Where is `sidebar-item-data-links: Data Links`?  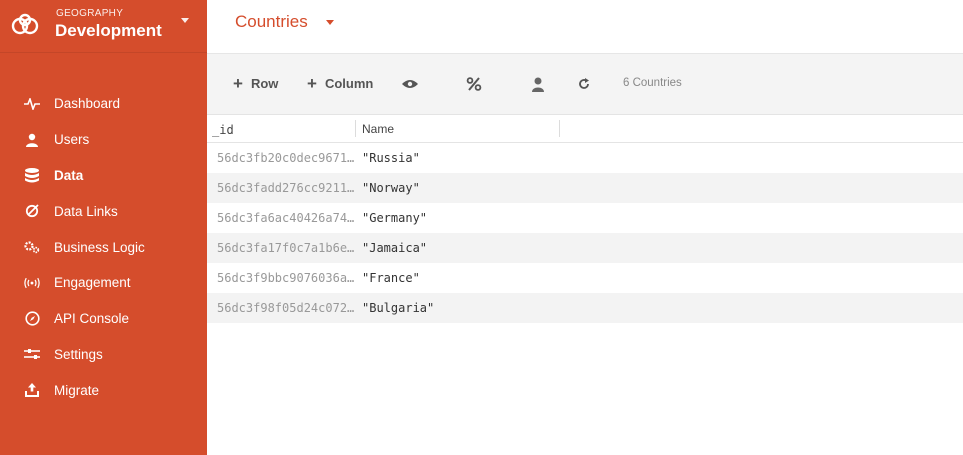 sidebar-item-data-links: Data Links is located at coordinates (103, 211).